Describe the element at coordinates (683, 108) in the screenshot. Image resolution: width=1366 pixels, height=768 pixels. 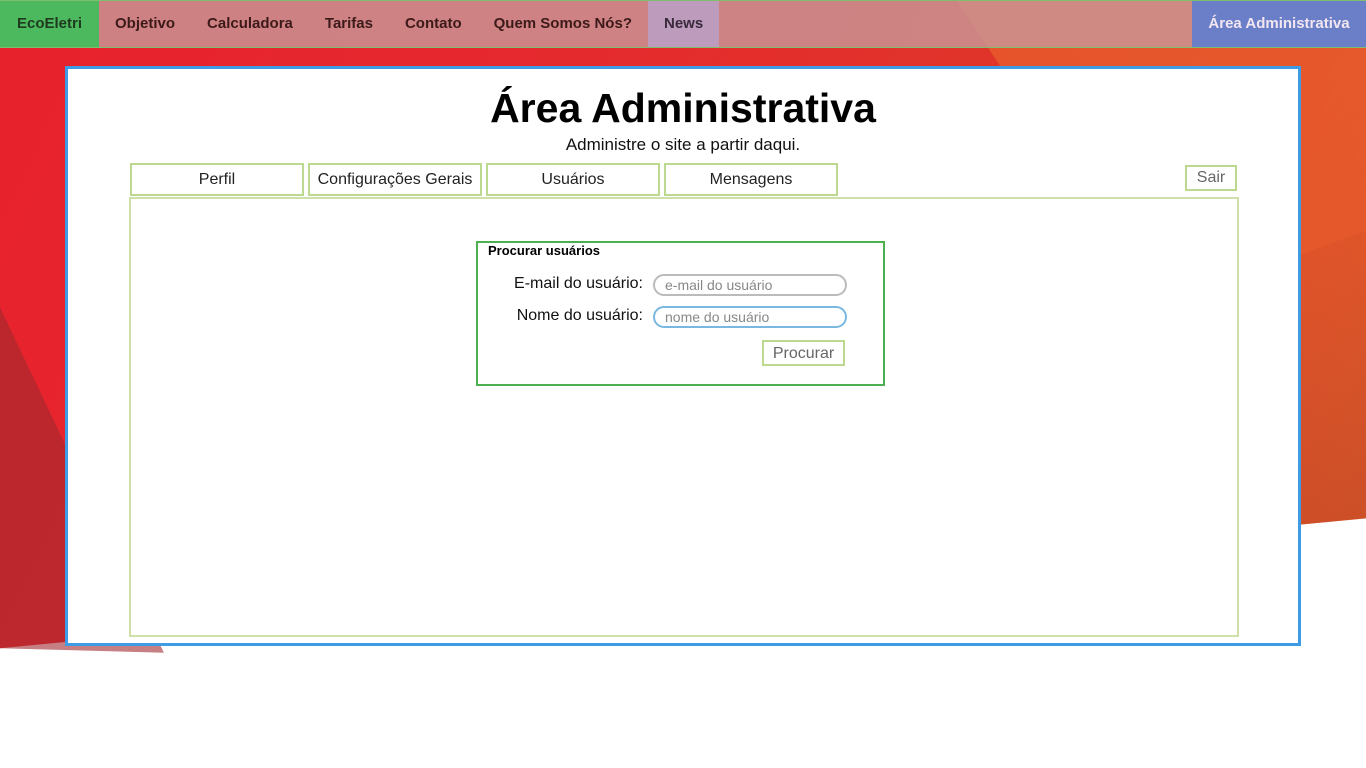
I see `page-title: Área Administrativa` at that location.